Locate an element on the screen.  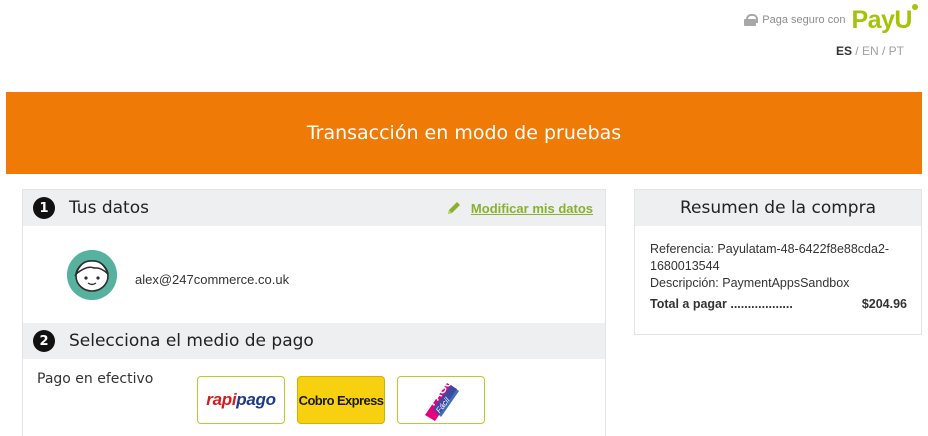
user-info: alex@247commerce.co.uk is located at coordinates (314, 274).